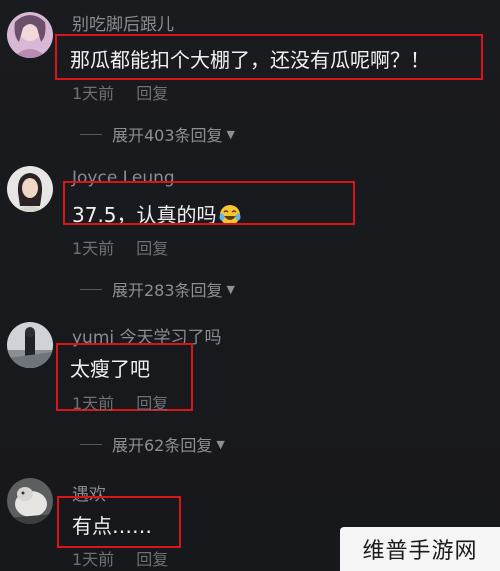  Describe the element at coordinates (162, 445) in the screenshot. I see `expand-replies-label: 展开62条回复` at that location.